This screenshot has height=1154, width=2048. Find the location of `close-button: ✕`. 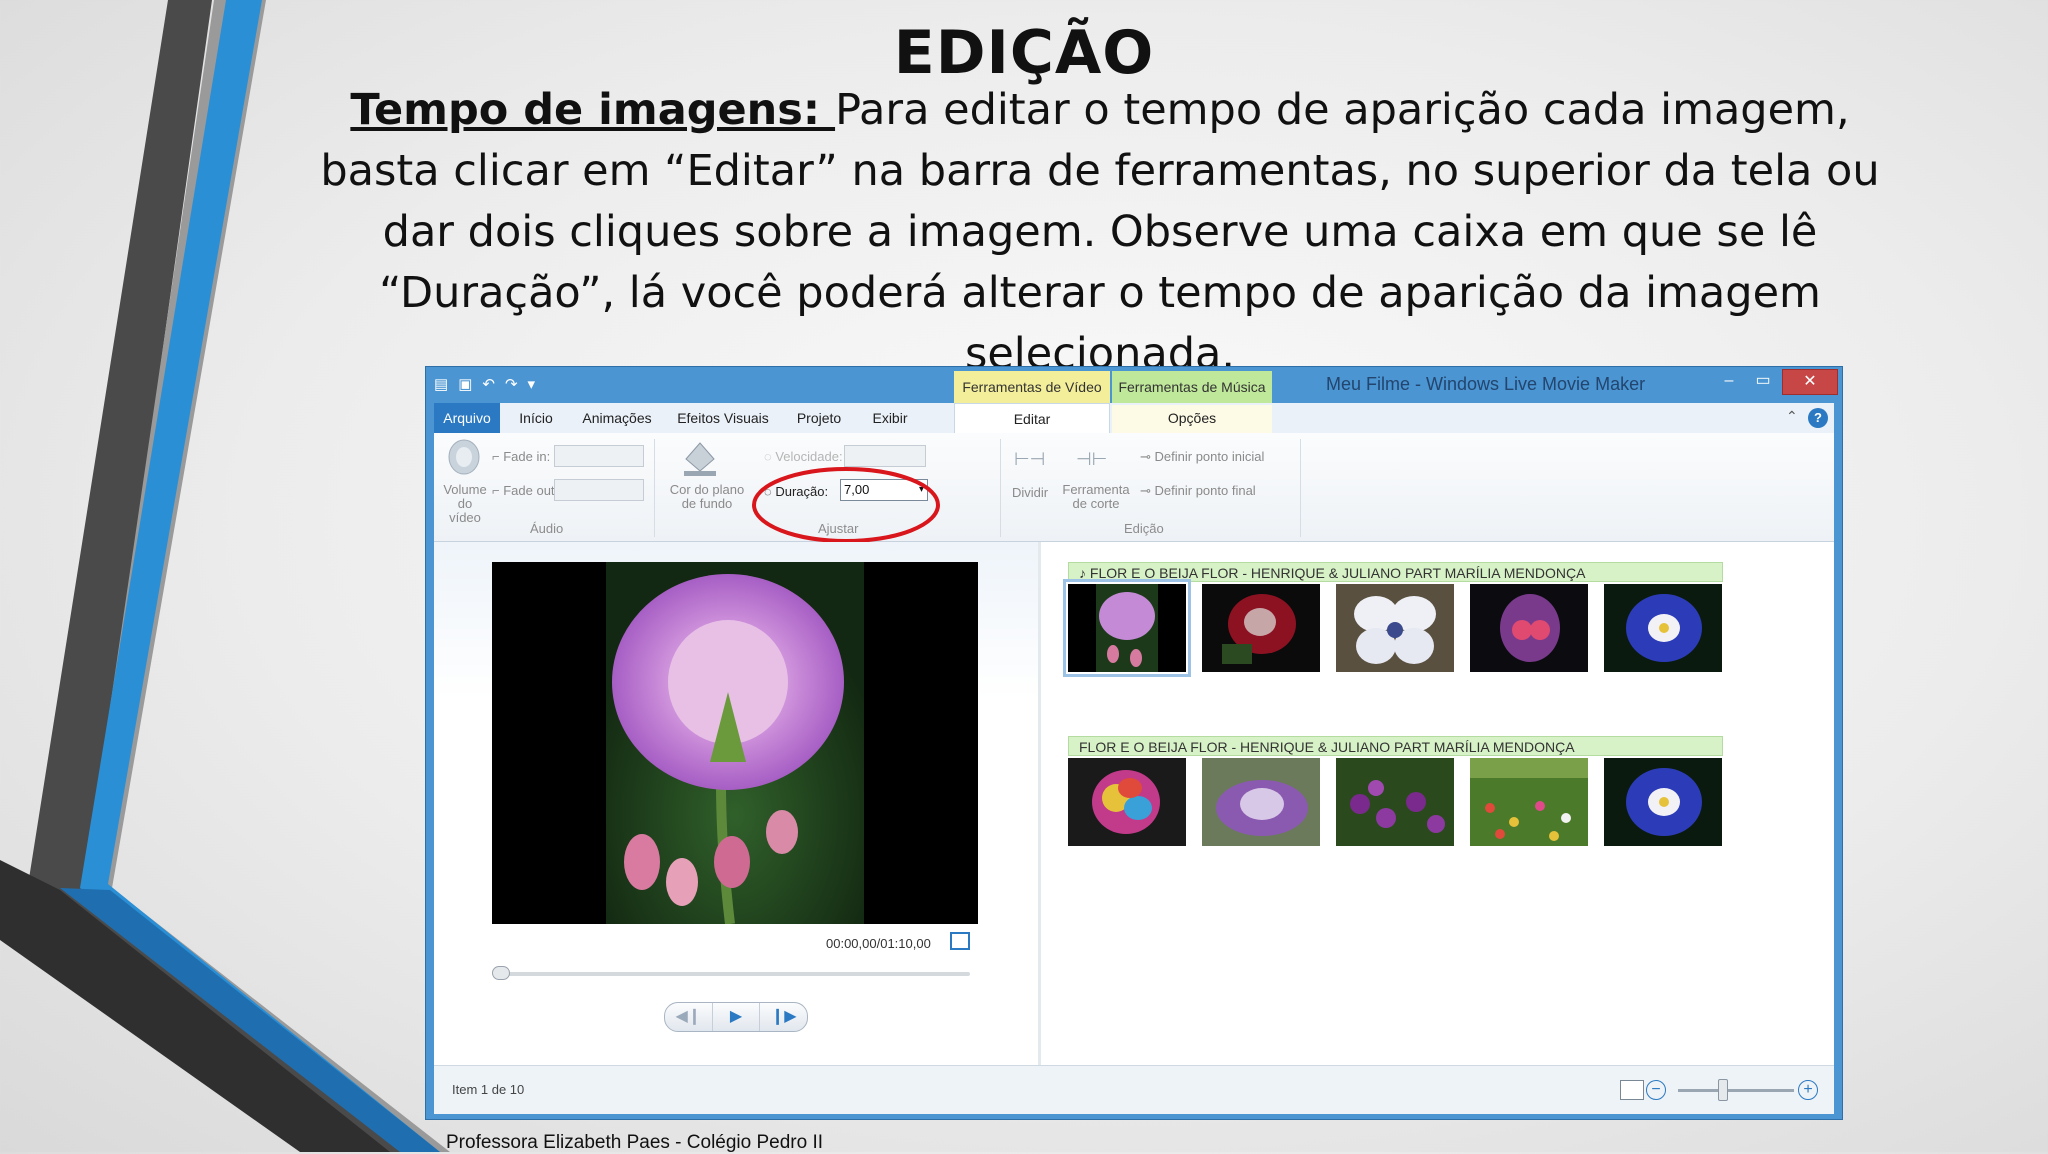

close-button: ✕ is located at coordinates (1810, 382).